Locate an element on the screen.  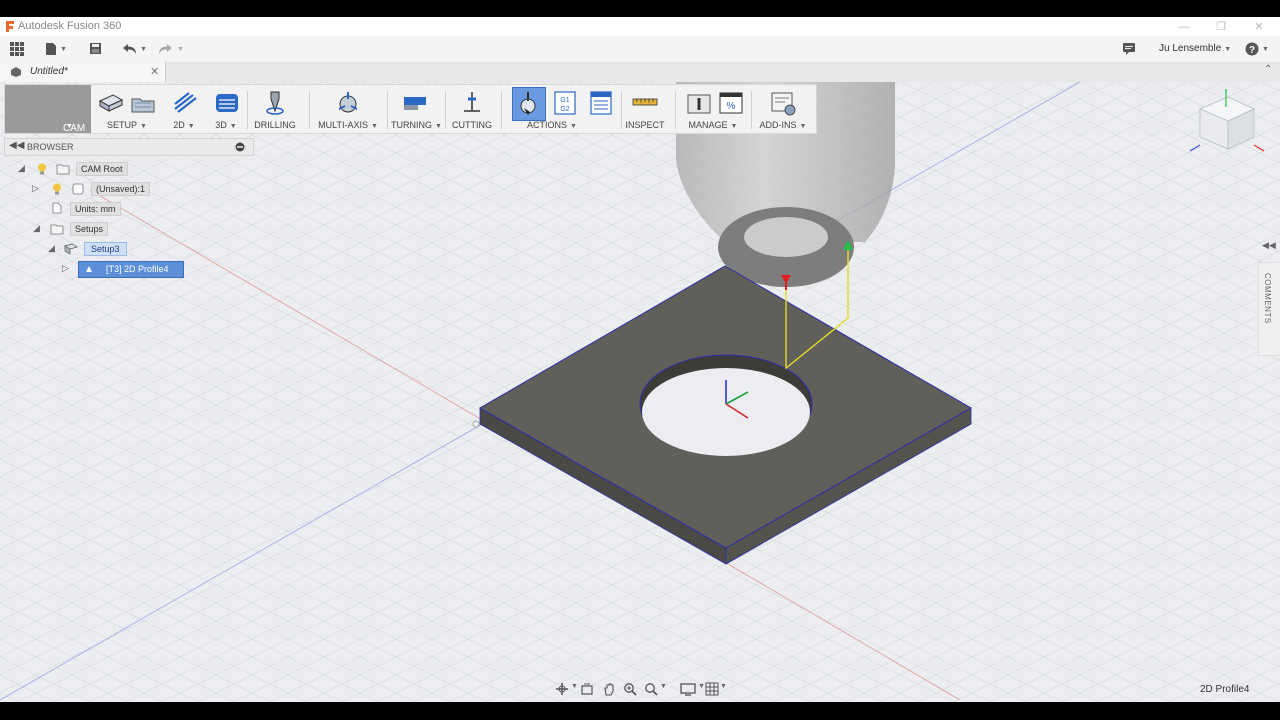
undo-icon is located at coordinates (129, 49).